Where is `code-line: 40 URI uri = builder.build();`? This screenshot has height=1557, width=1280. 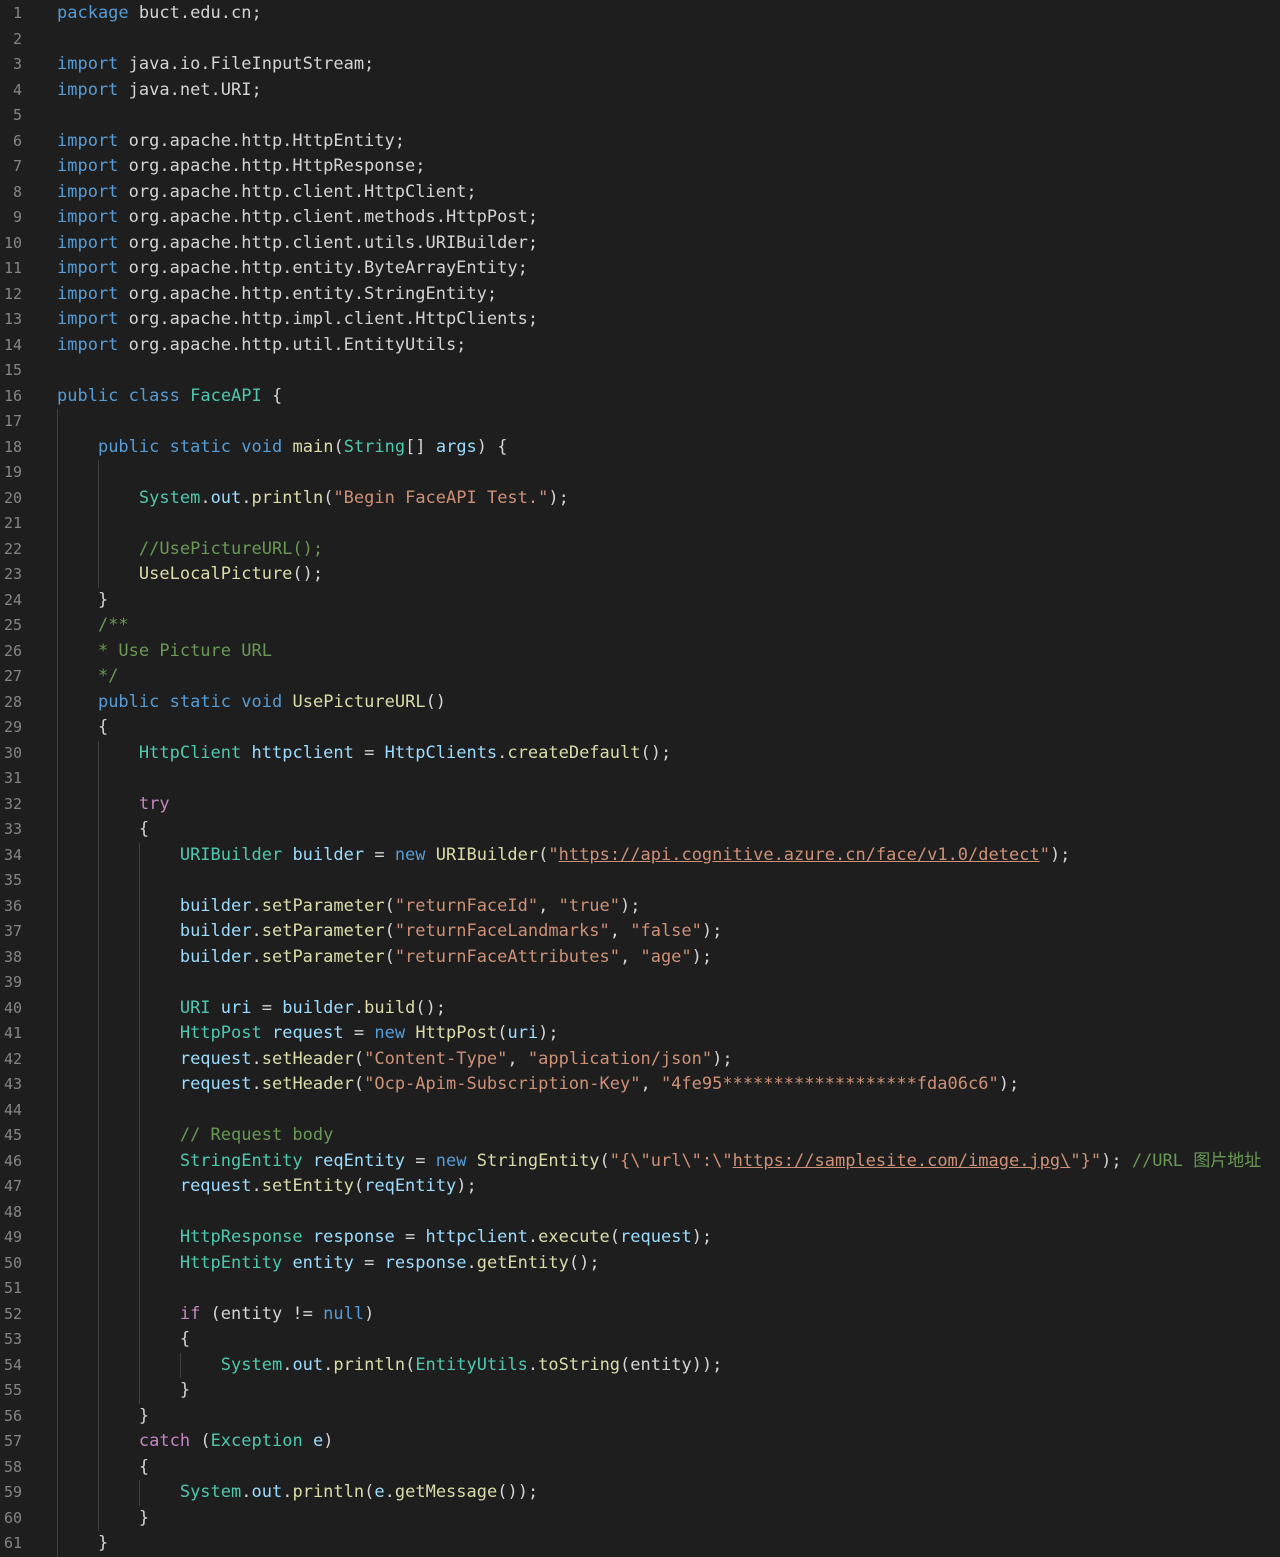 code-line: 40 URI uri = builder.build(); is located at coordinates (640, 1008).